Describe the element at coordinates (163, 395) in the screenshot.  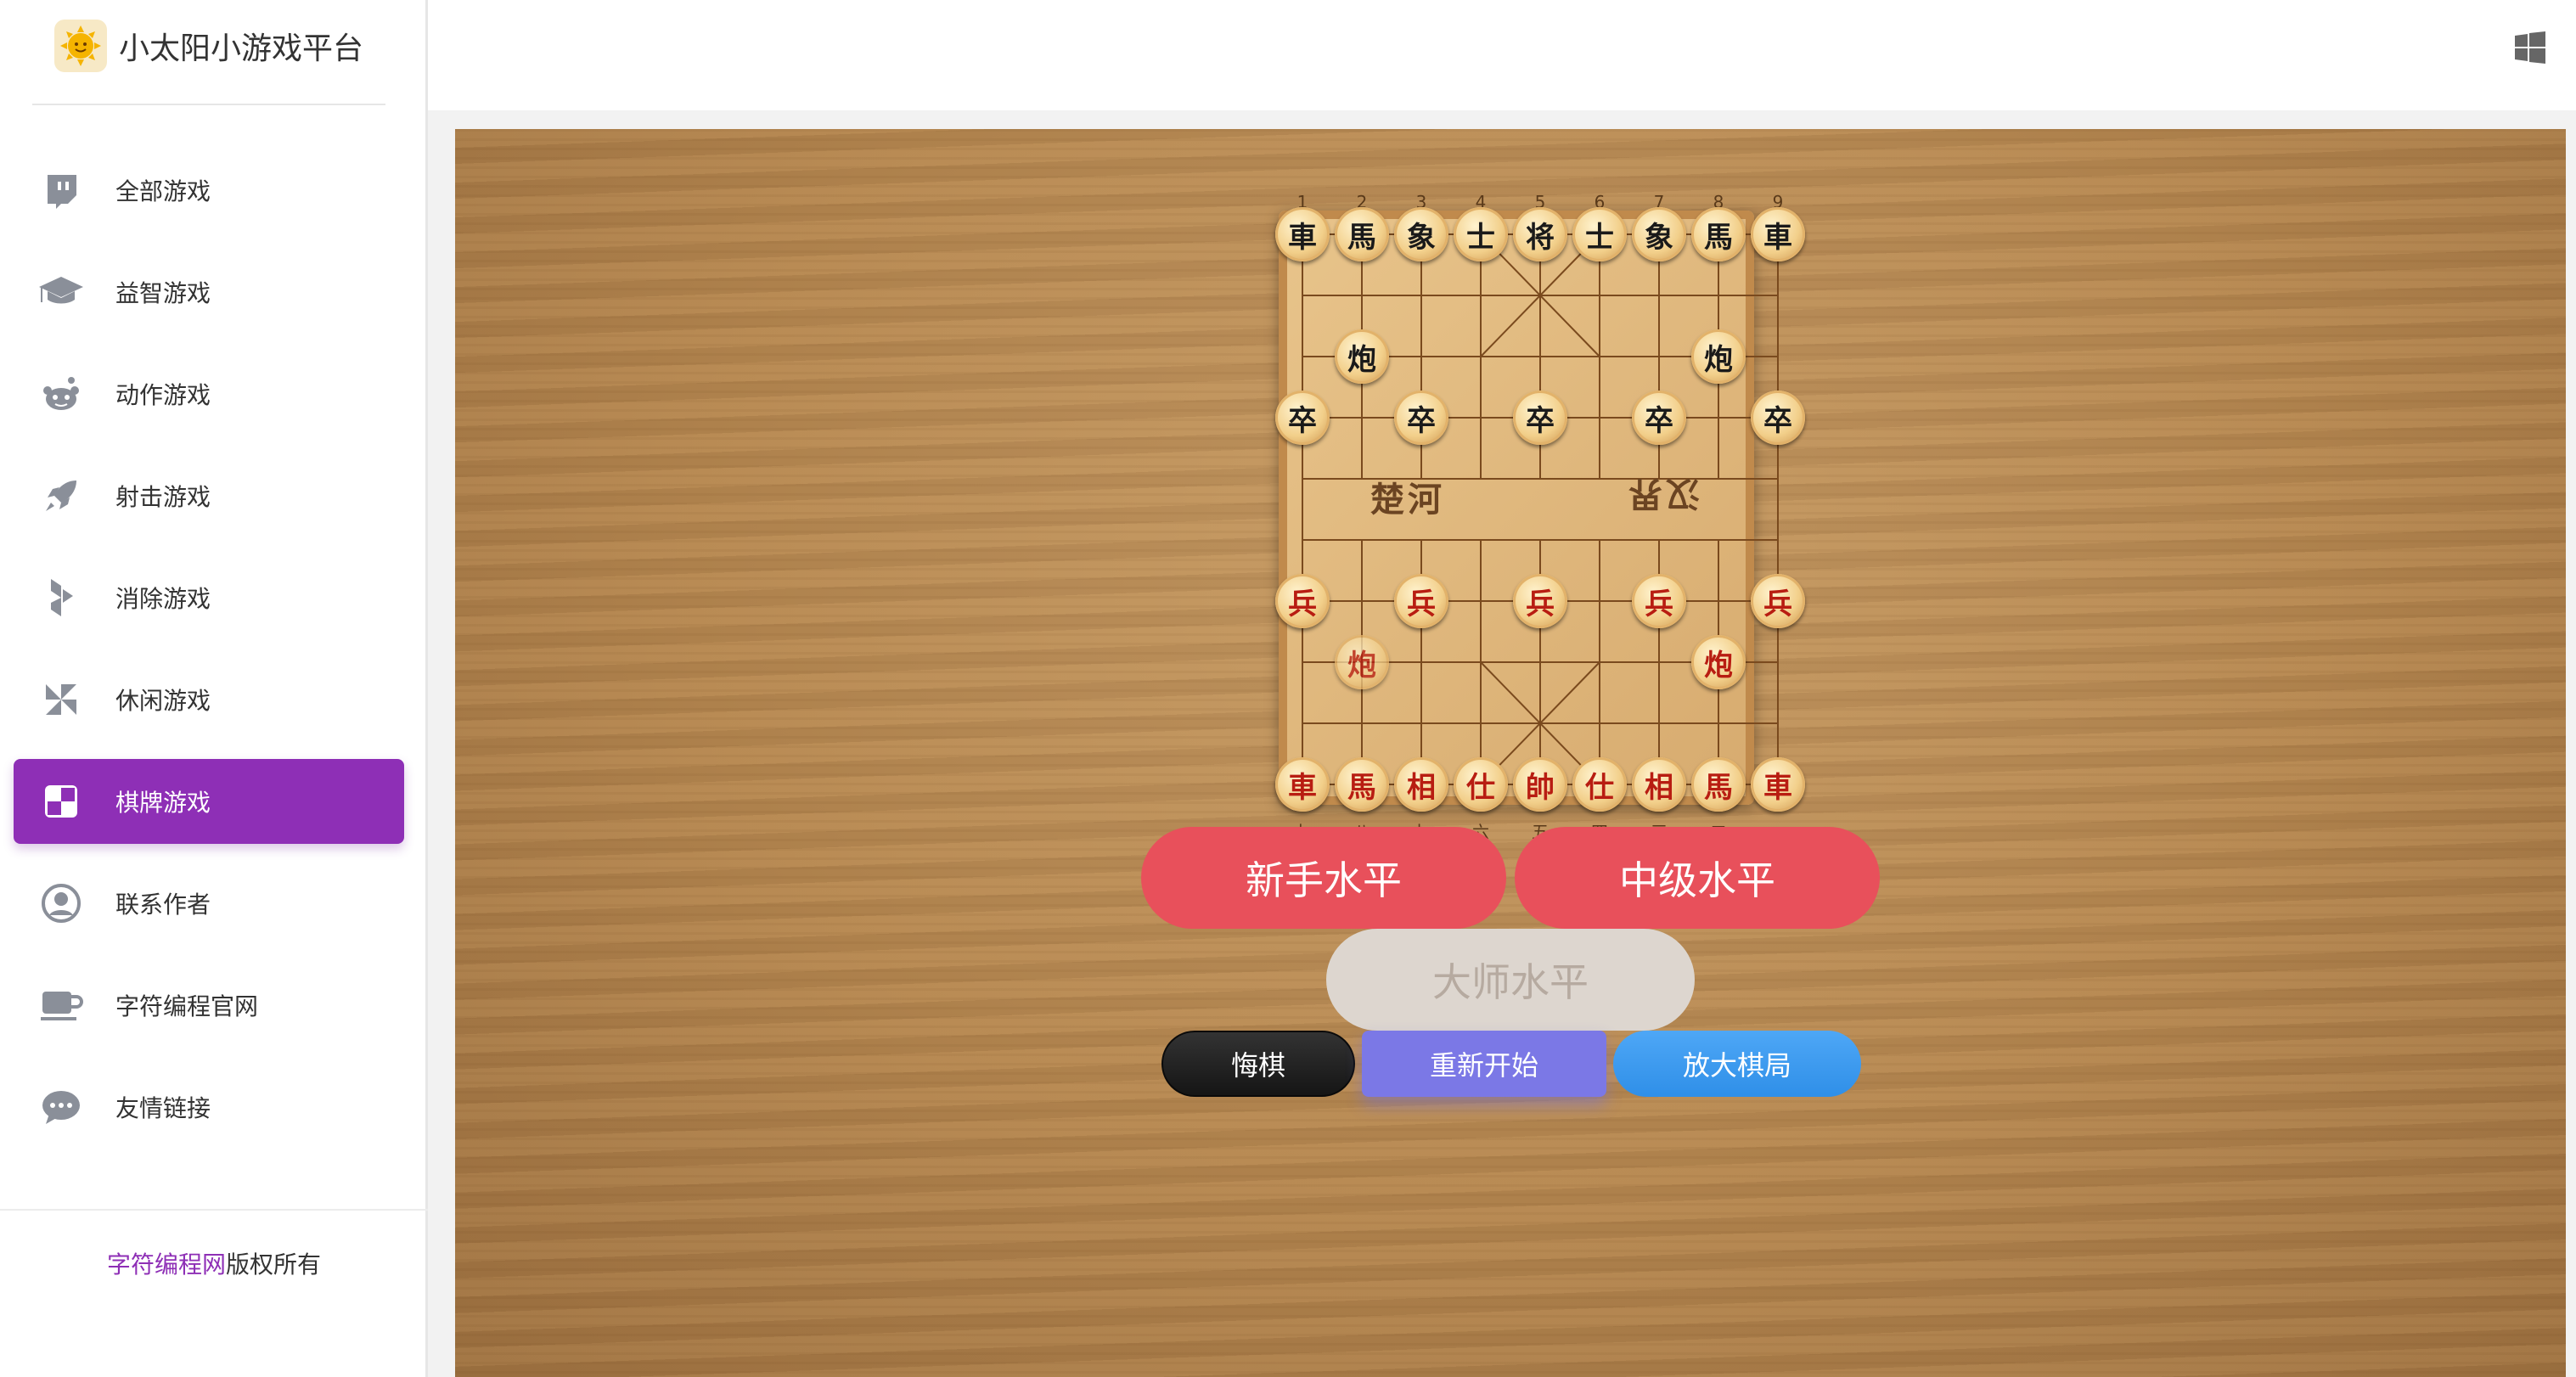
I see `sidebar-item-label: 动作游戏` at that location.